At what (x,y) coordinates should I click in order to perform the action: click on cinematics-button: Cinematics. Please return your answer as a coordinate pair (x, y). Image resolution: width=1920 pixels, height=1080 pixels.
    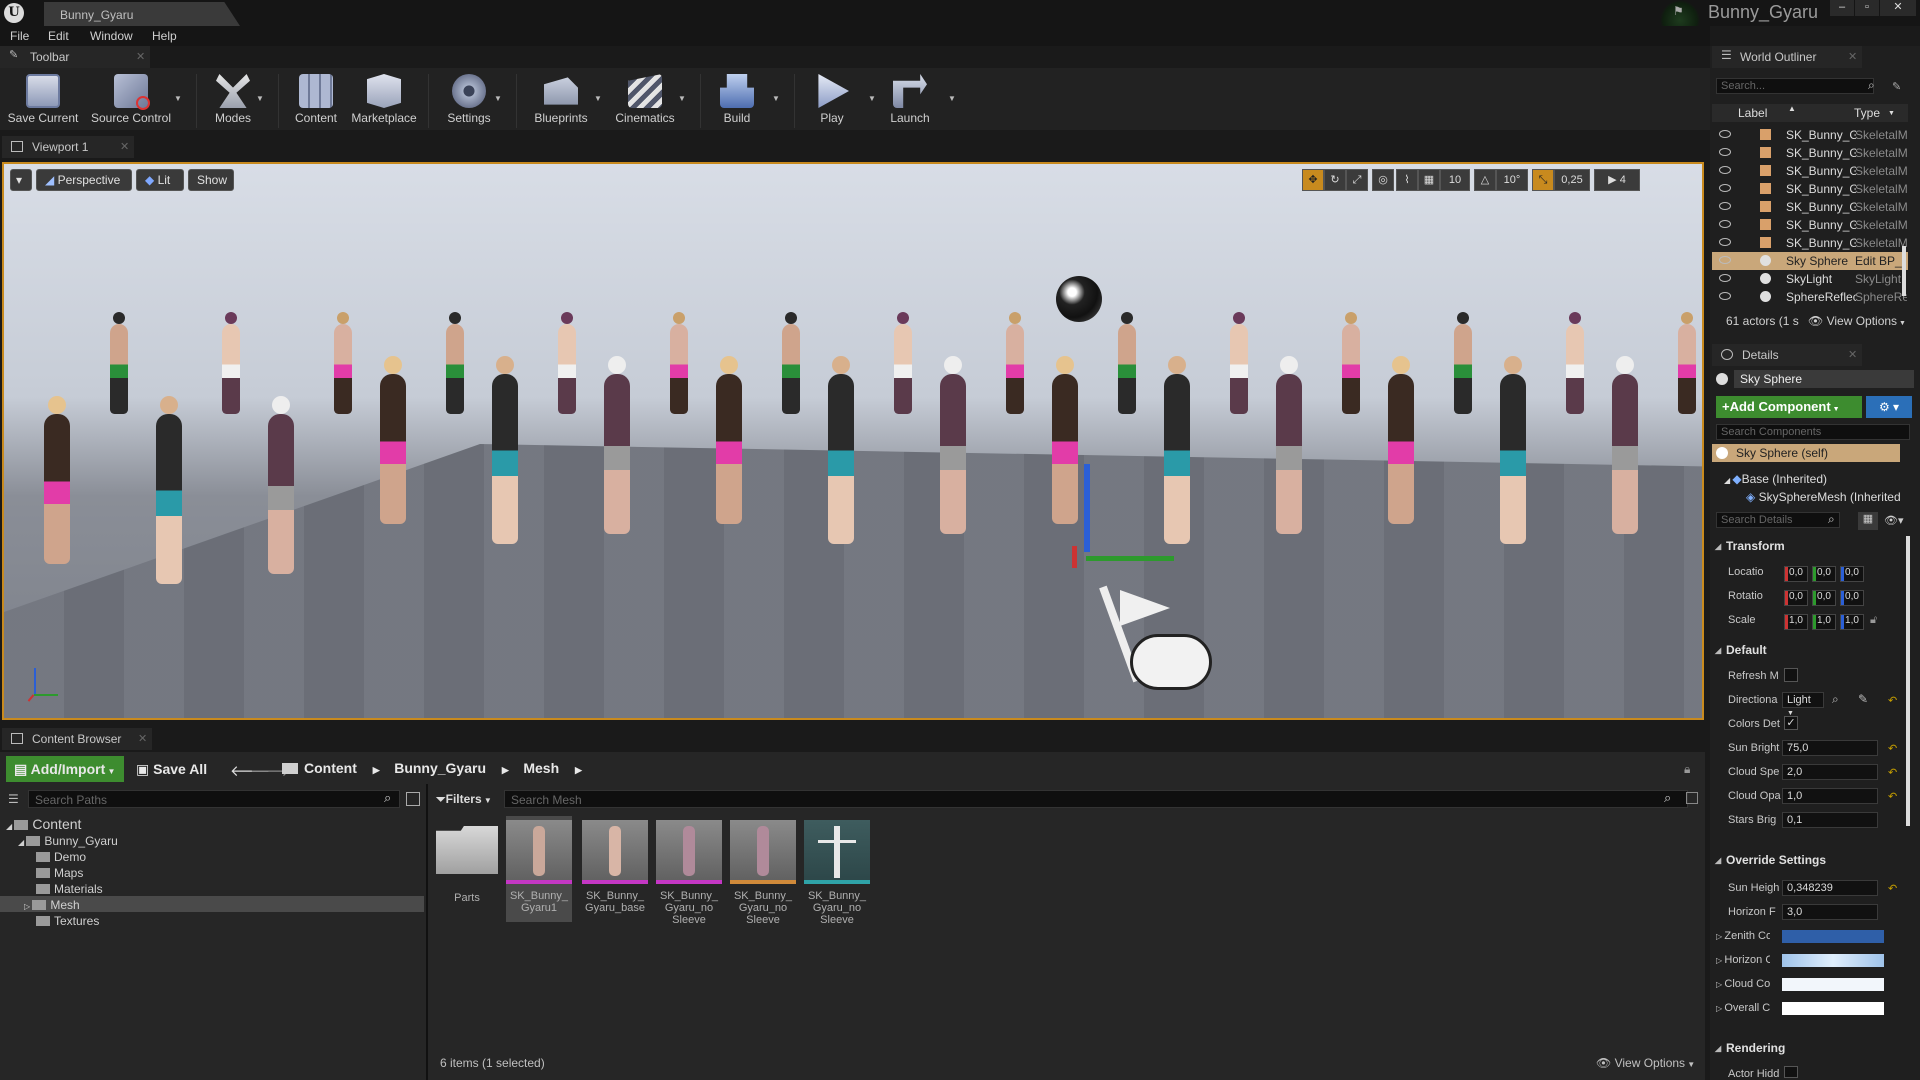
    Looking at the image, I should click on (645, 100).